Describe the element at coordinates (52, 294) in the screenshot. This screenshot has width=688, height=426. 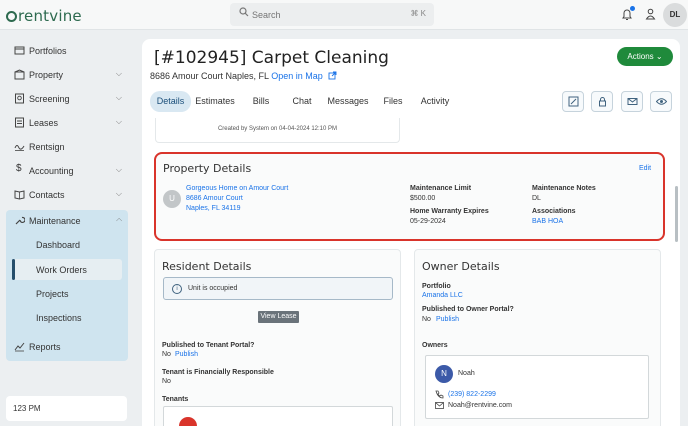
I see `sidebar-sub-projects: Projects` at that location.